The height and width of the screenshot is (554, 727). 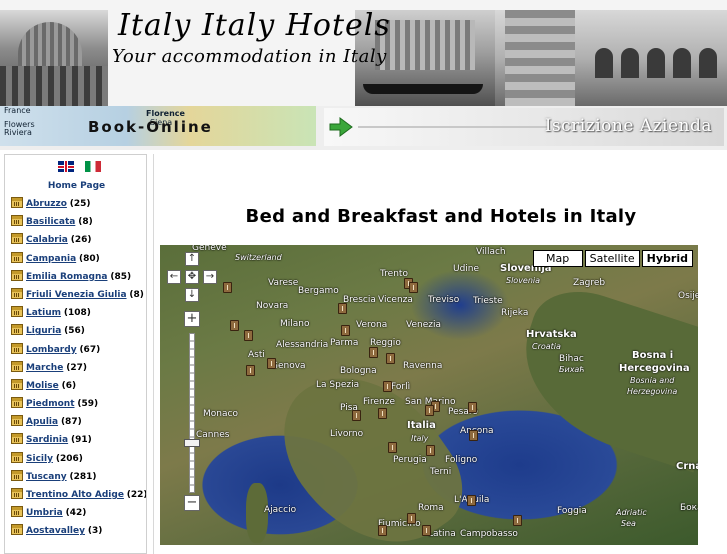 I want to click on region-link: Piedmont, so click(x=50, y=404).